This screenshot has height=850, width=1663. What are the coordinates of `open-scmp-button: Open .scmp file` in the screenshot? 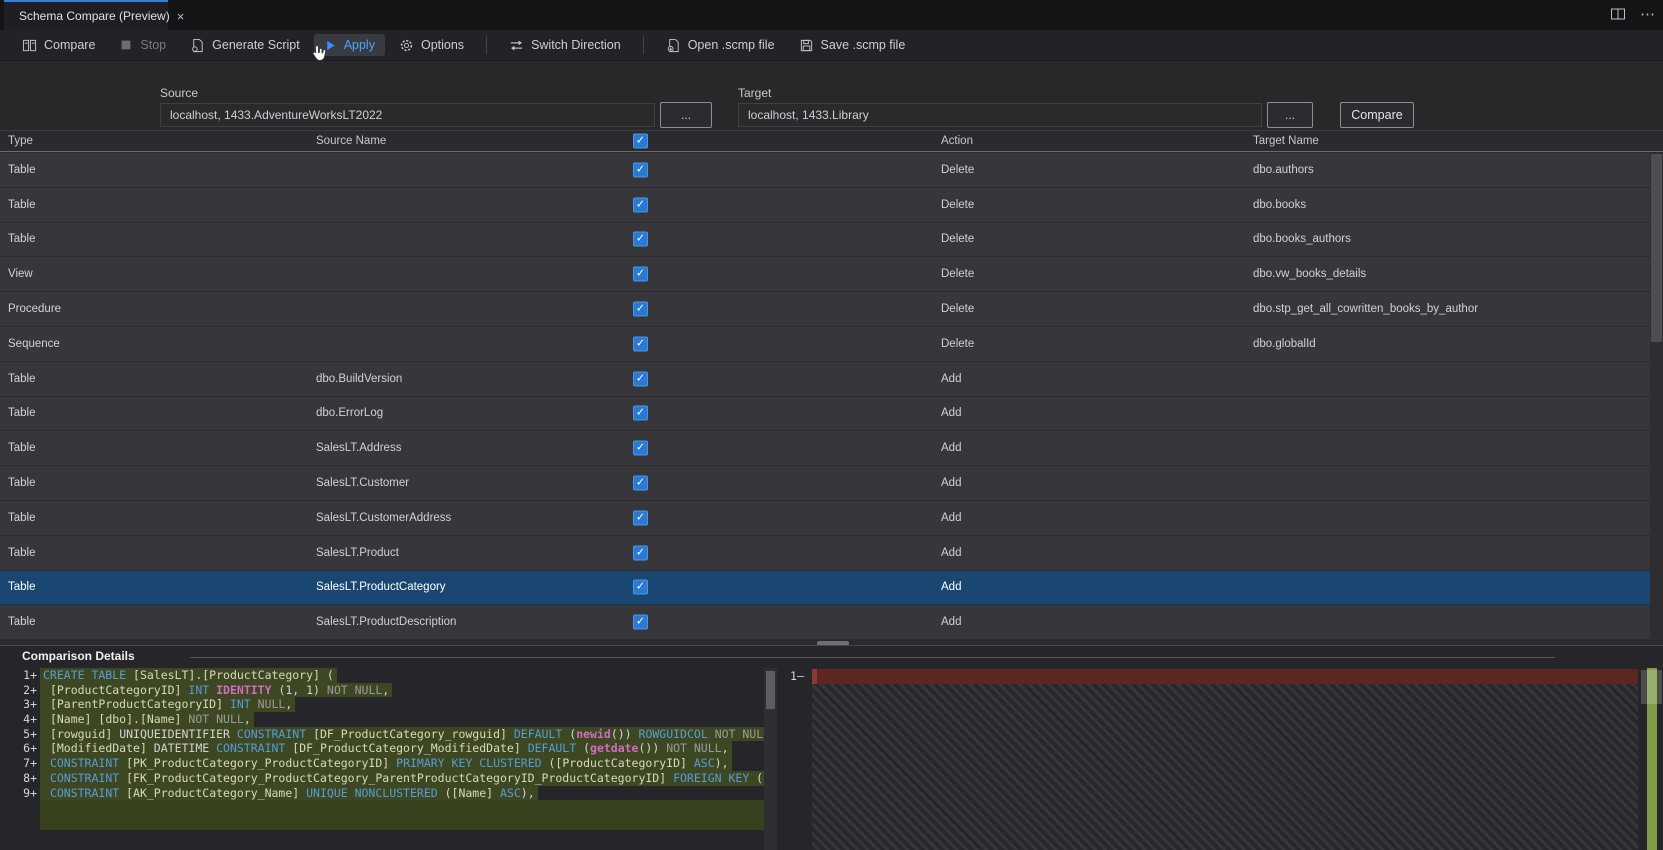 It's located at (720, 45).